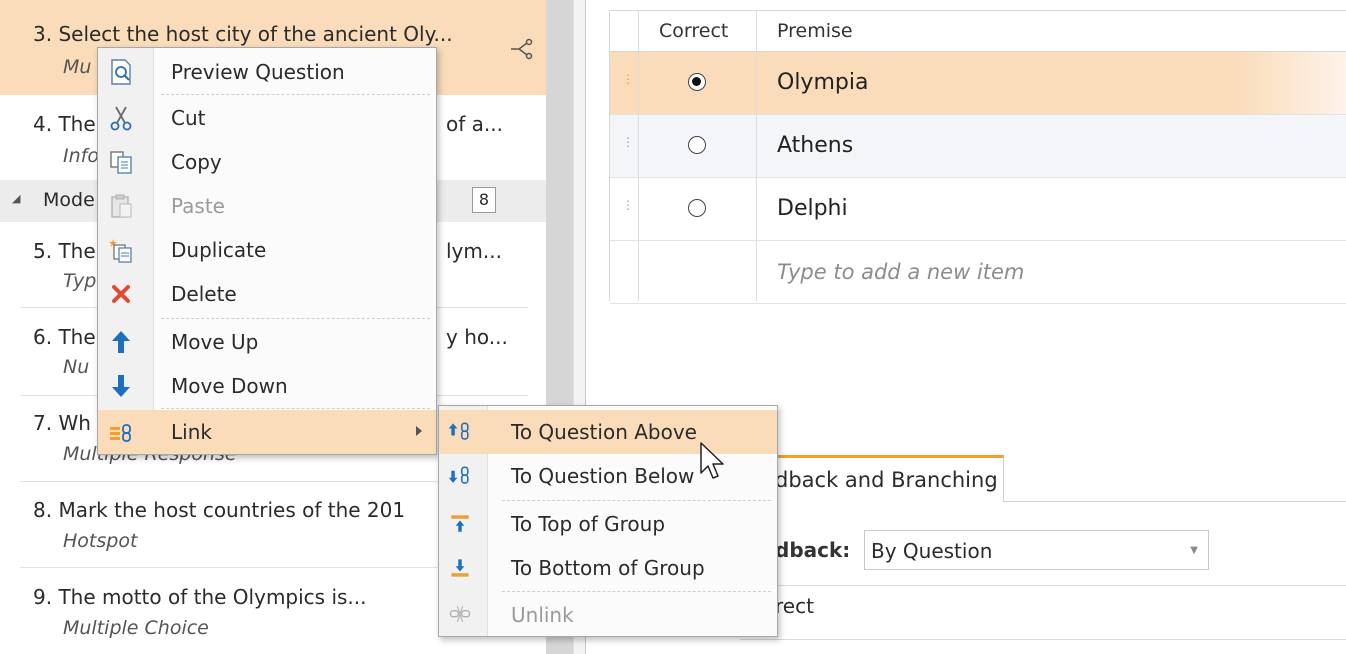 Image resolution: width=1346 pixels, height=654 pixels. Describe the element at coordinates (522, 49) in the screenshot. I see `branch-icon` at that location.